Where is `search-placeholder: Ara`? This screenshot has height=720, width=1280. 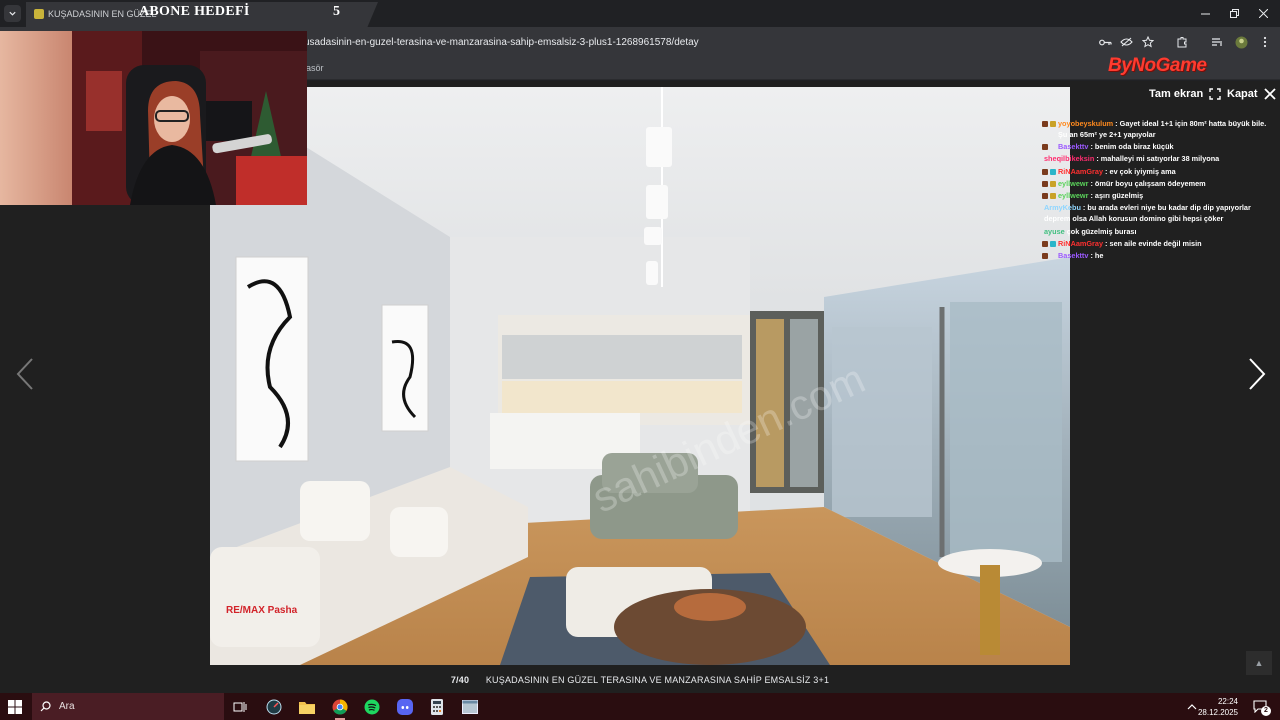 search-placeholder: Ara is located at coordinates (67, 706).